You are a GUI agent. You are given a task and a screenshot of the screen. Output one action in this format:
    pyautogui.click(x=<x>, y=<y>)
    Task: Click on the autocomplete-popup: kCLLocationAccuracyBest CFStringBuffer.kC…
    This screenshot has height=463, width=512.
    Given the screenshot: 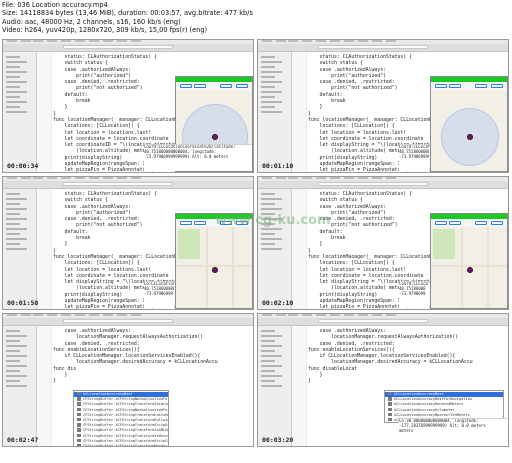 What is the action you would take?
    pyautogui.click(x=121, y=418)
    